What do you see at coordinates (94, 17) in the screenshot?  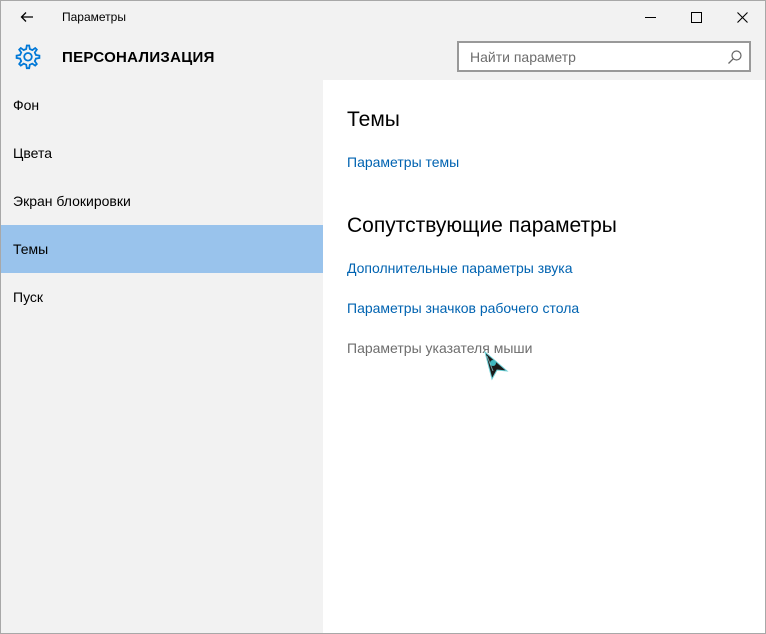 I see `window-title: Параметры` at bounding box center [94, 17].